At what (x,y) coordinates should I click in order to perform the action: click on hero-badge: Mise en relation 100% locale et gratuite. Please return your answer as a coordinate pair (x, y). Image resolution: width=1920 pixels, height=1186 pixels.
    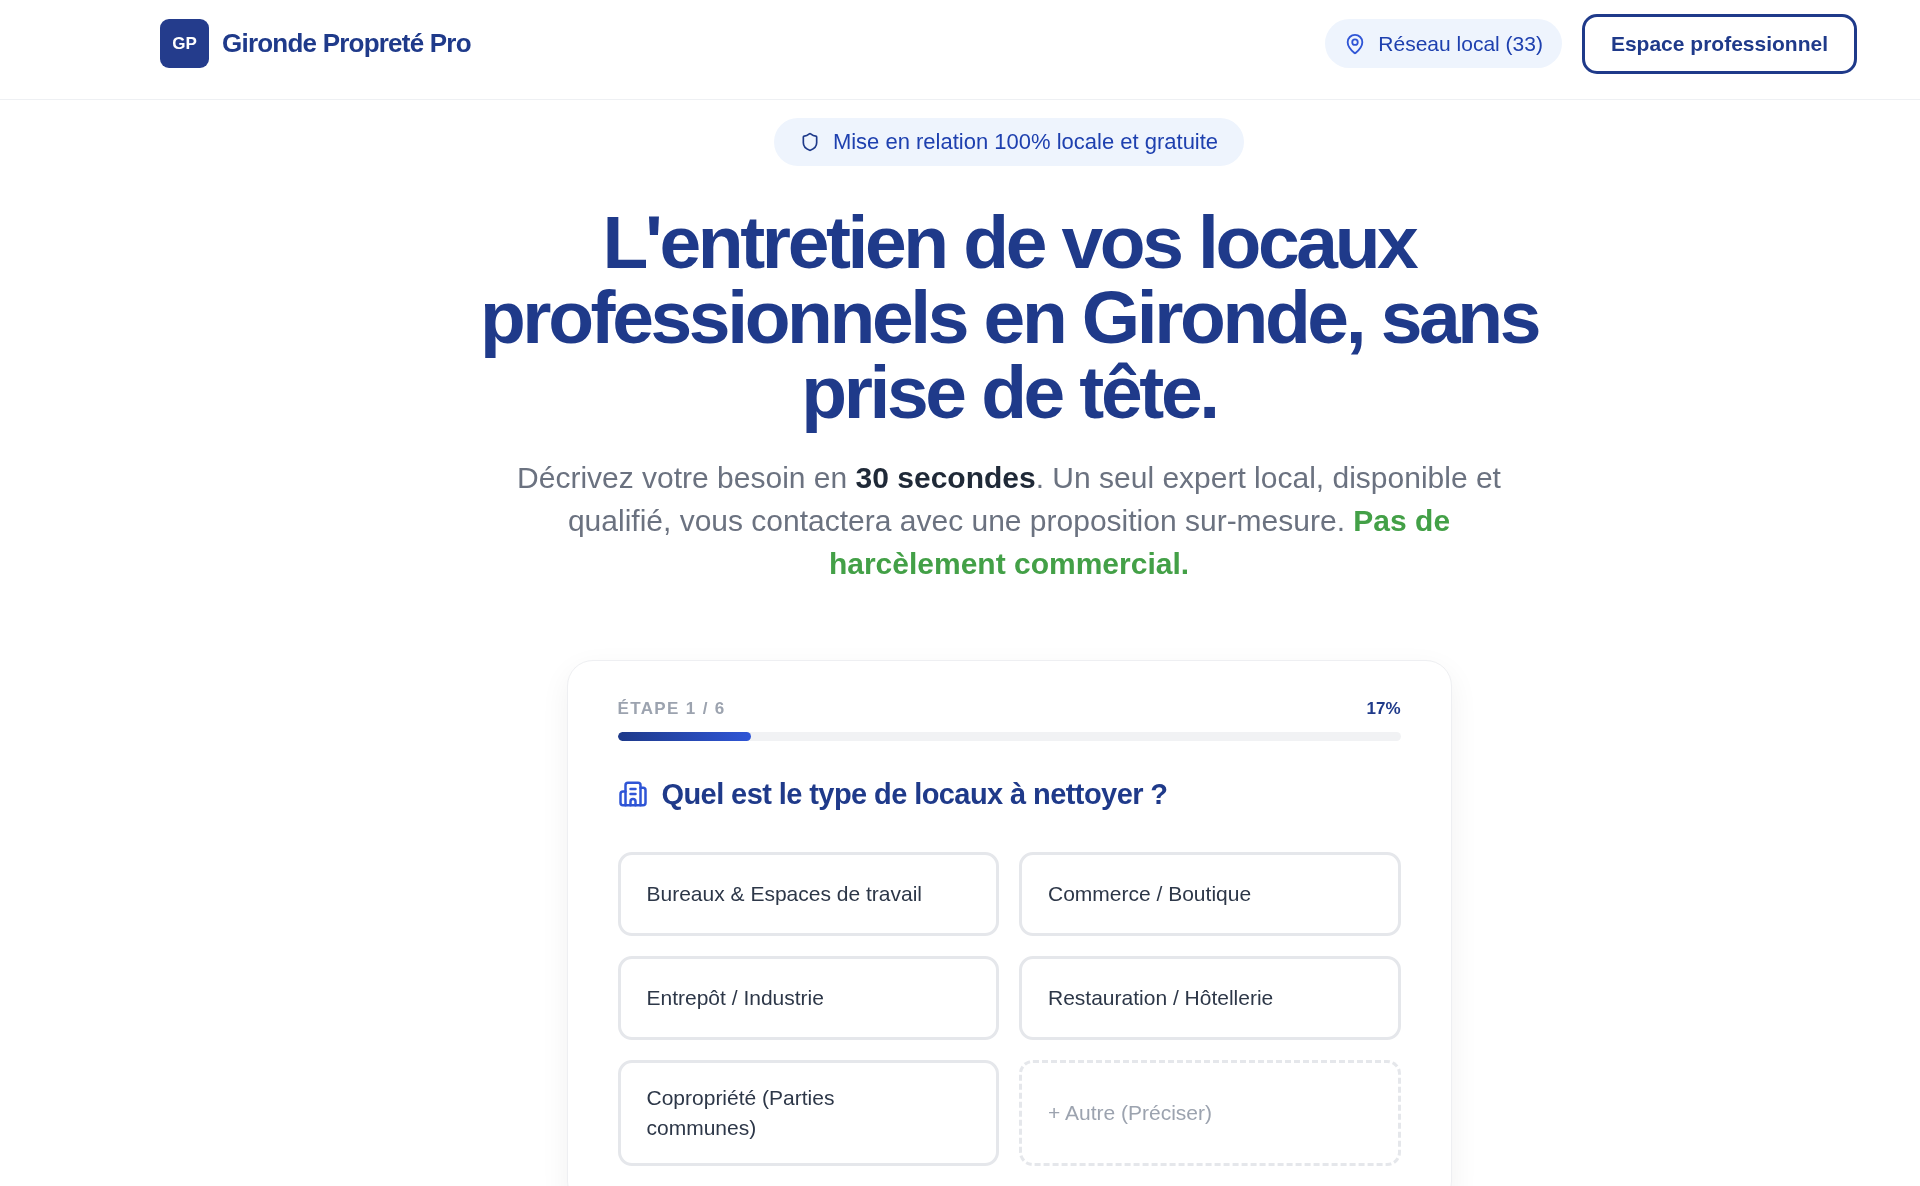
    Looking at the image, I should click on (1009, 142).